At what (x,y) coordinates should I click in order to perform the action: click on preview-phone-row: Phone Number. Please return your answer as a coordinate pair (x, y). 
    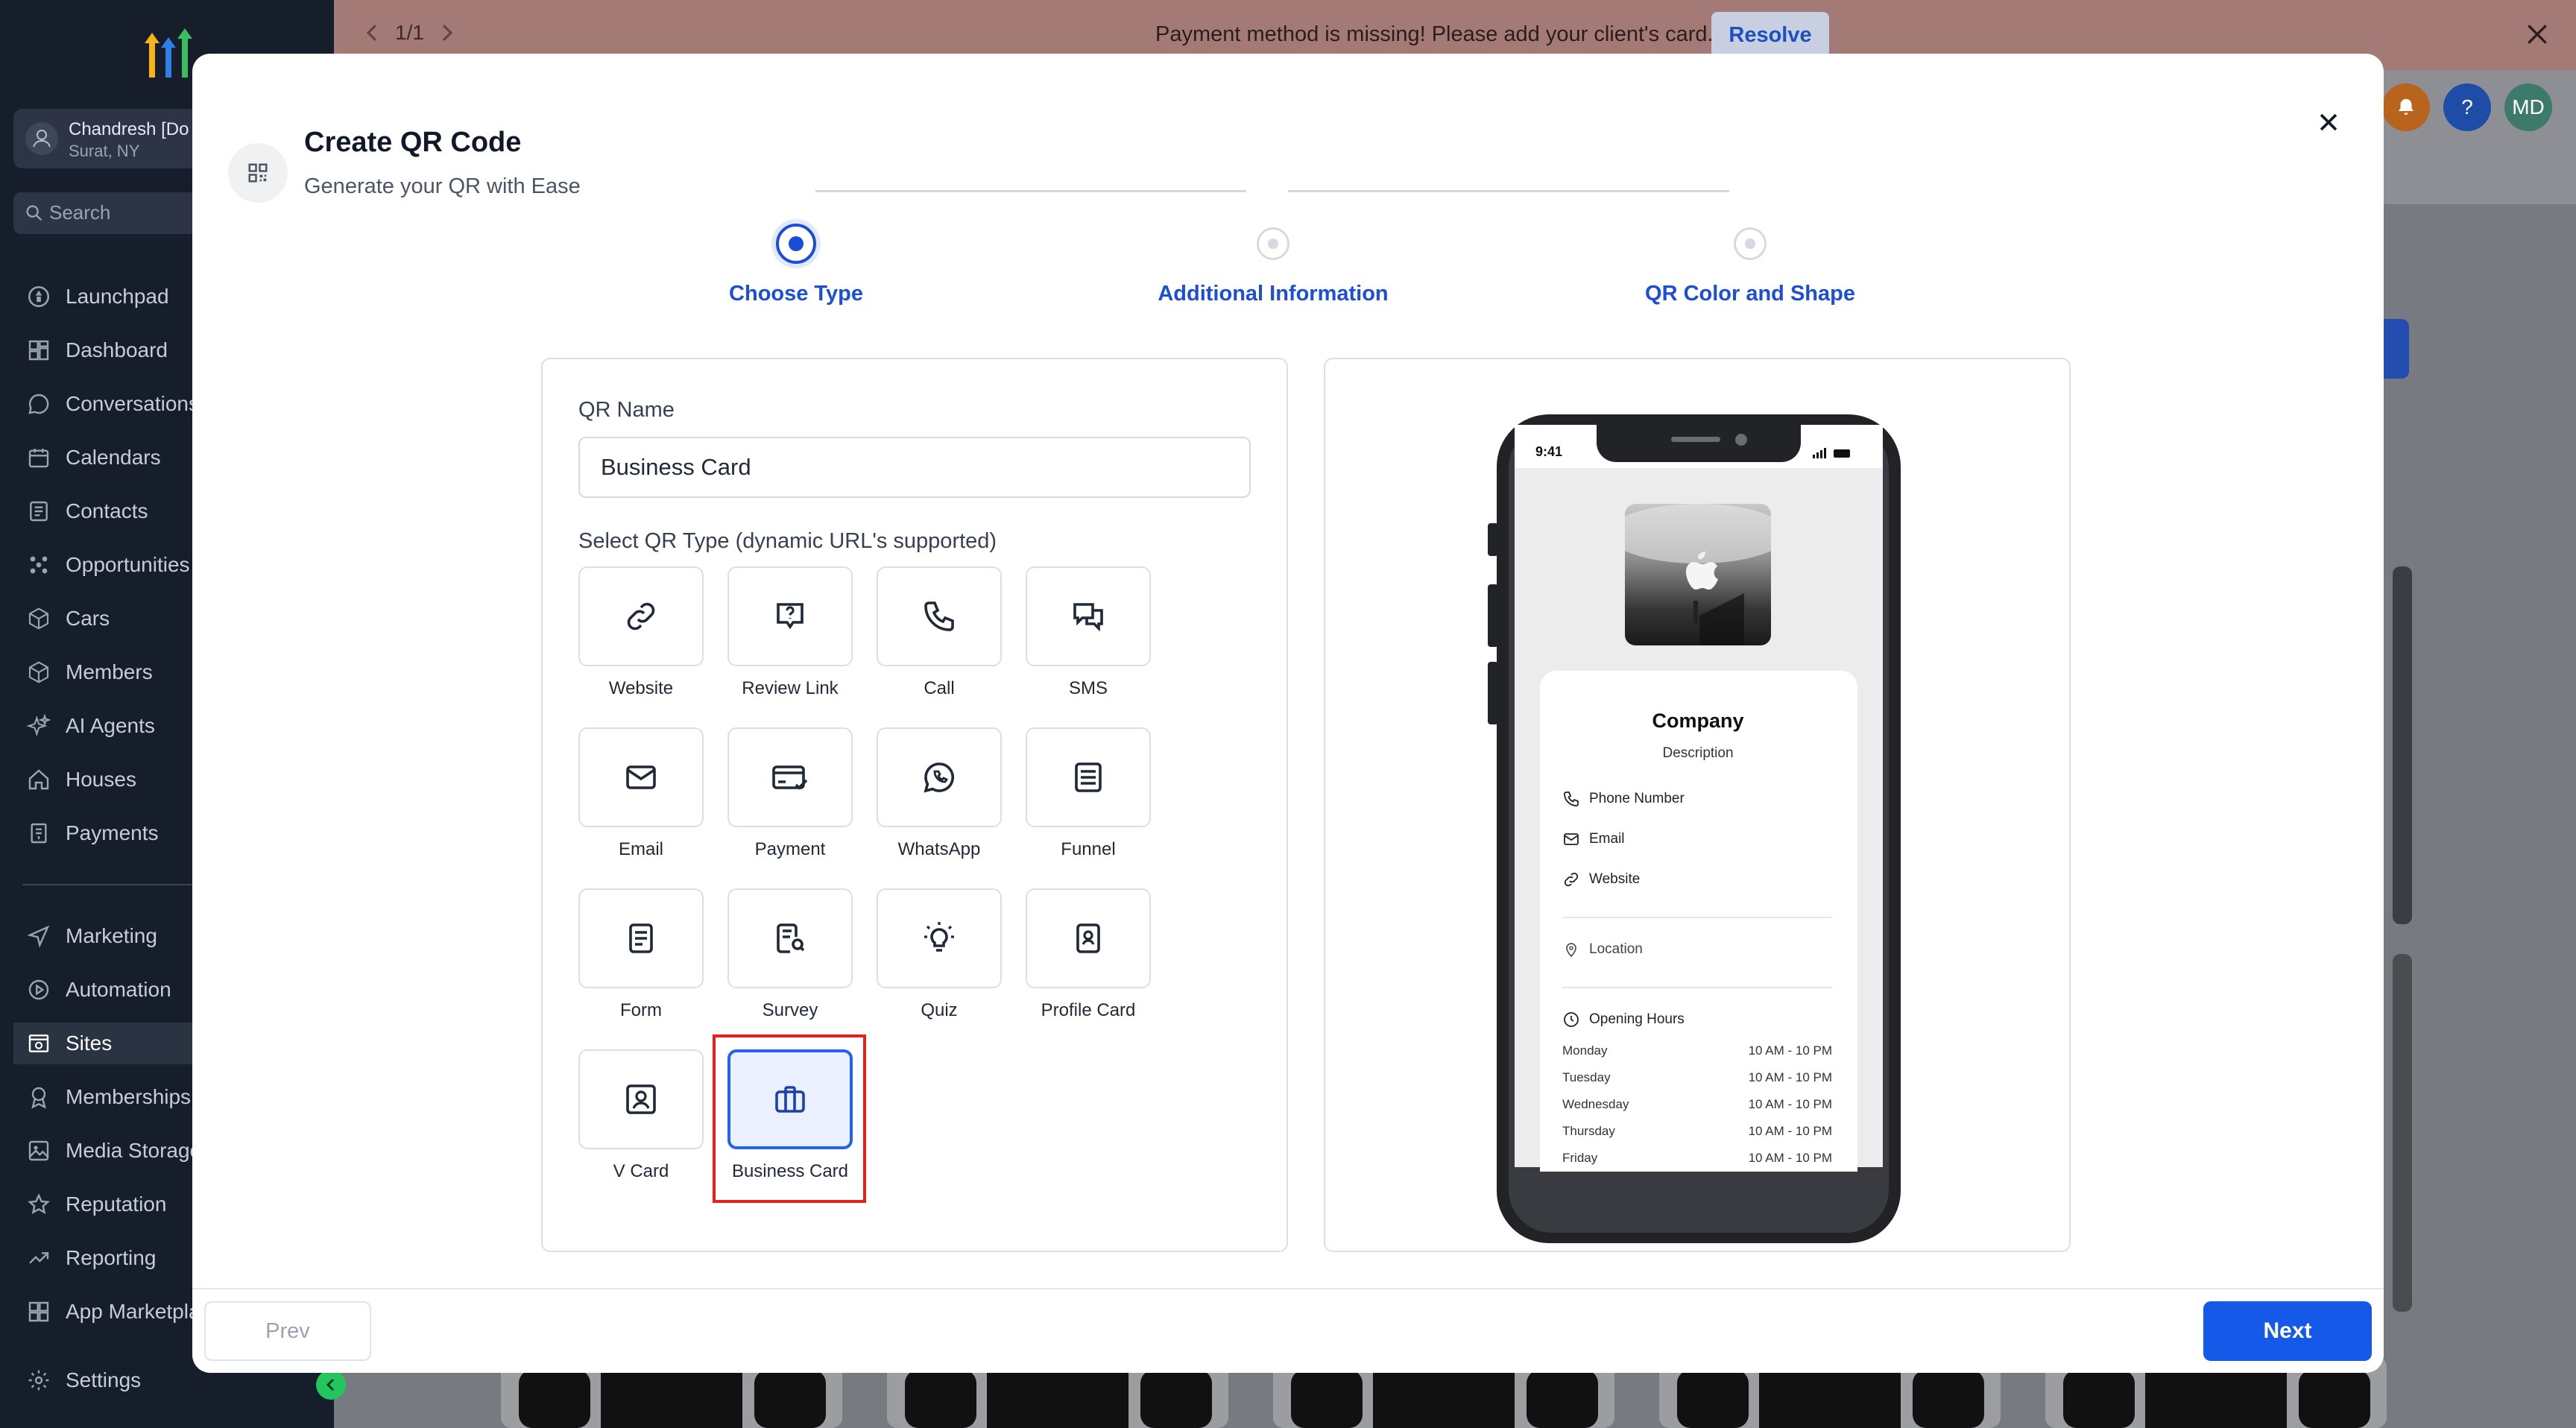
    Looking at the image, I should click on (1623, 799).